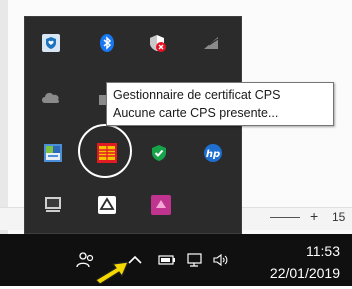 Image resolution: width=352 pixels, height=289 pixels. Describe the element at coordinates (305, 262) in the screenshot. I see `taskbar-clock: 11:53 22/01/2019` at that location.